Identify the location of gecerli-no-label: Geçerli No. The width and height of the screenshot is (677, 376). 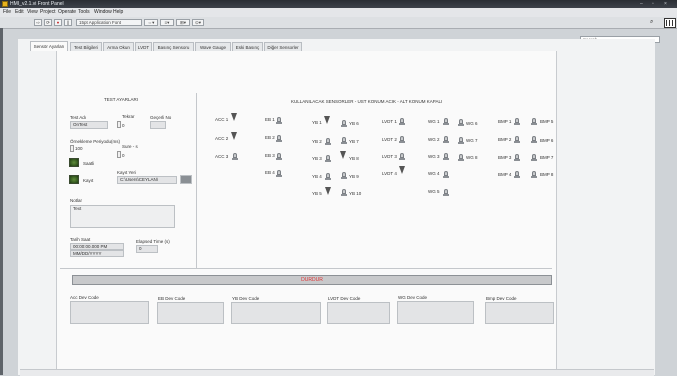
(161, 117).